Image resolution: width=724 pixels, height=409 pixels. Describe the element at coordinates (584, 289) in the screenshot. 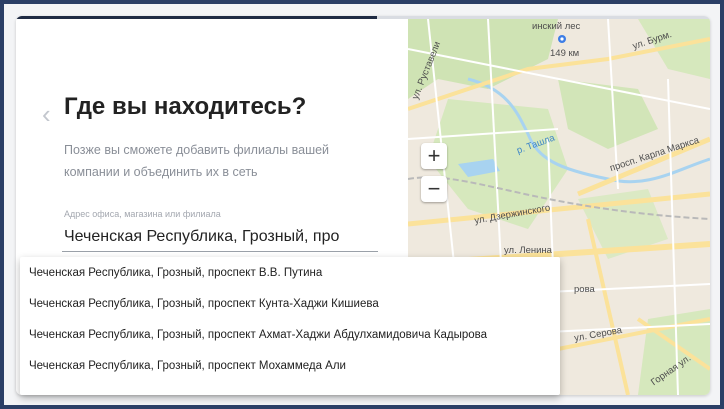

I see `map-label: рова` at that location.